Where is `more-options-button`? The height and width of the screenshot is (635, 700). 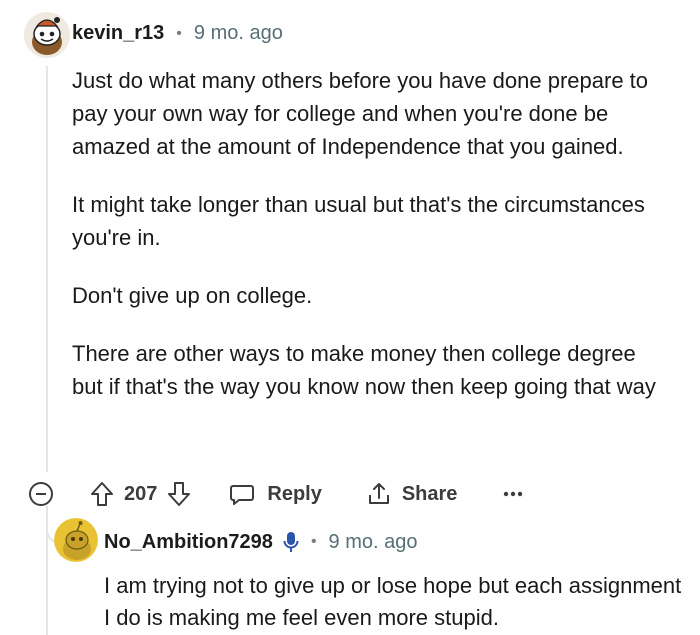
more-options-button is located at coordinates (513, 494).